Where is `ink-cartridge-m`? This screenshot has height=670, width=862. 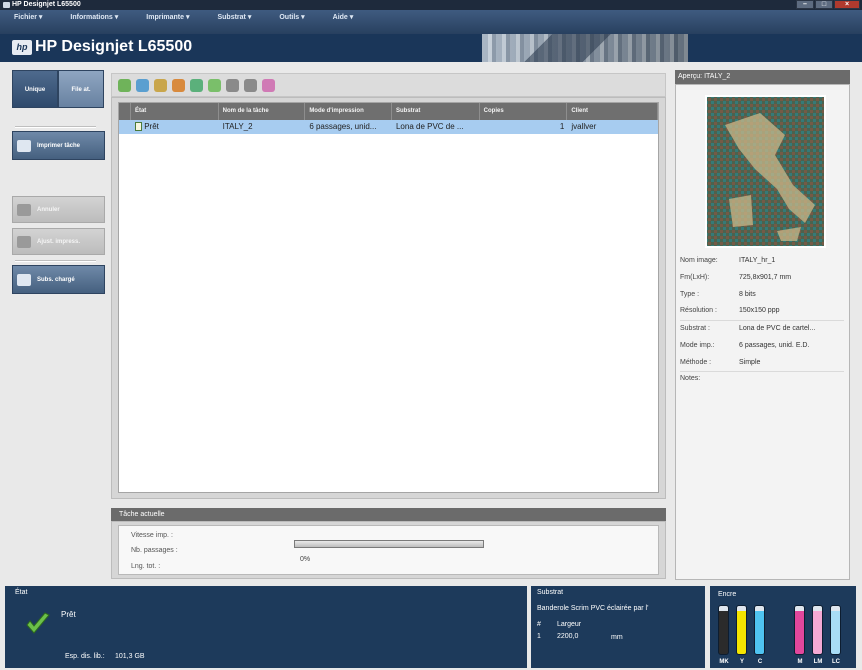 ink-cartridge-m is located at coordinates (799, 630).